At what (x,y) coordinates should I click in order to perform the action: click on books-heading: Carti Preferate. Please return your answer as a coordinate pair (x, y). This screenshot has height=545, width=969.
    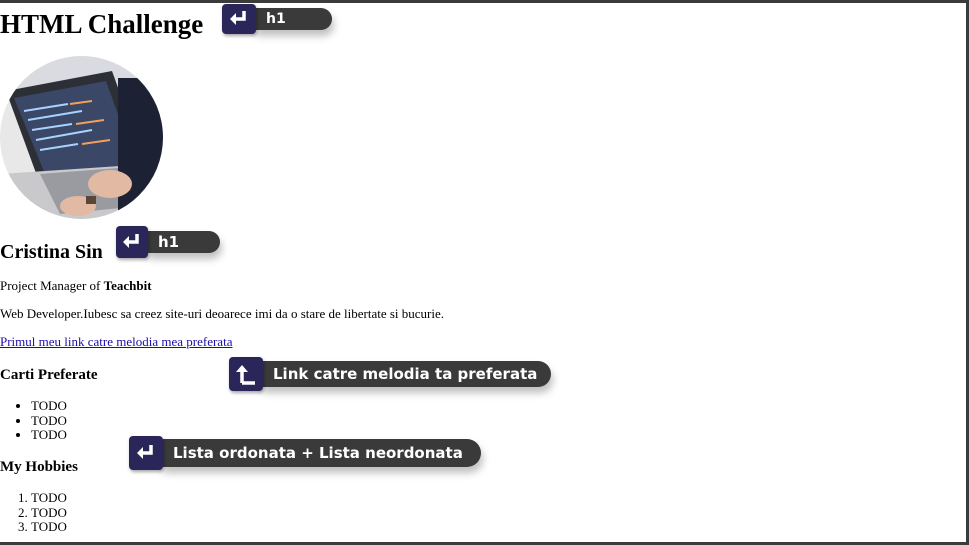
    Looking at the image, I should click on (49, 375).